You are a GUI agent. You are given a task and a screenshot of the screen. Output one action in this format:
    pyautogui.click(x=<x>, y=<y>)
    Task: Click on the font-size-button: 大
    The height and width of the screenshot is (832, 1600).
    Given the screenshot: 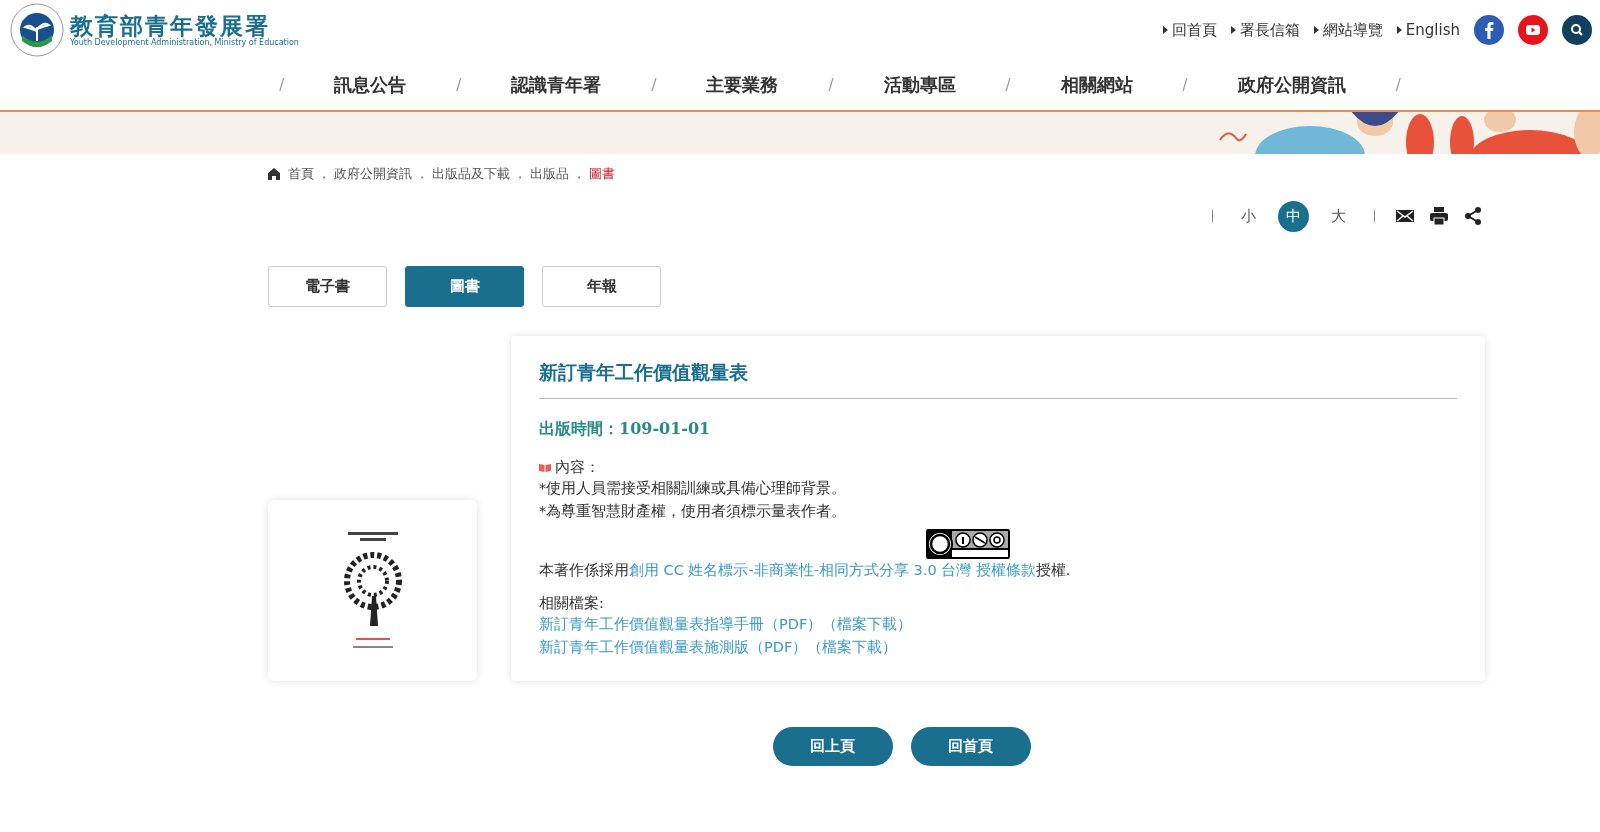 What is the action you would take?
    pyautogui.click(x=1338, y=216)
    